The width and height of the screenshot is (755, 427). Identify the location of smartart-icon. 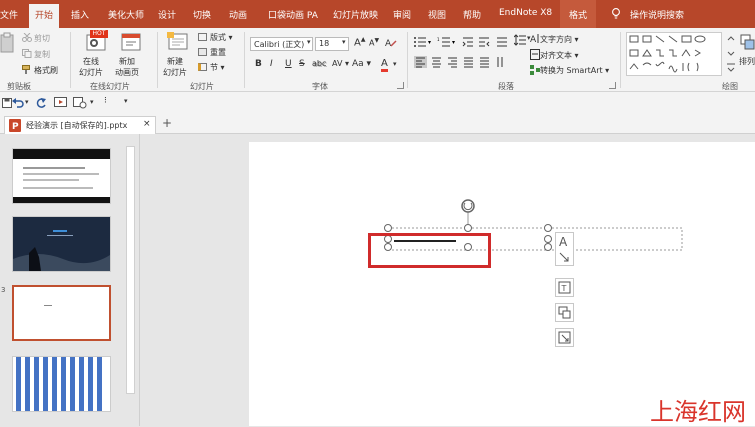
(535, 70).